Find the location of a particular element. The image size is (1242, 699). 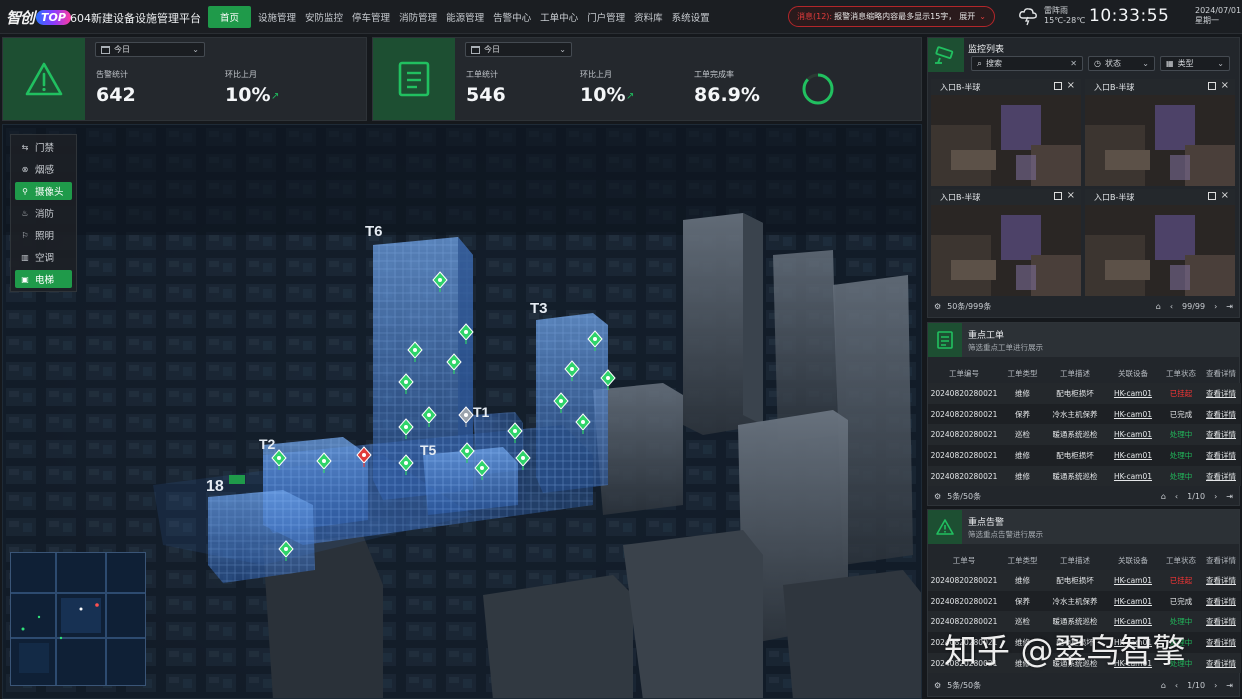

column-header: 查看详情 is located at coordinates (1221, 373).